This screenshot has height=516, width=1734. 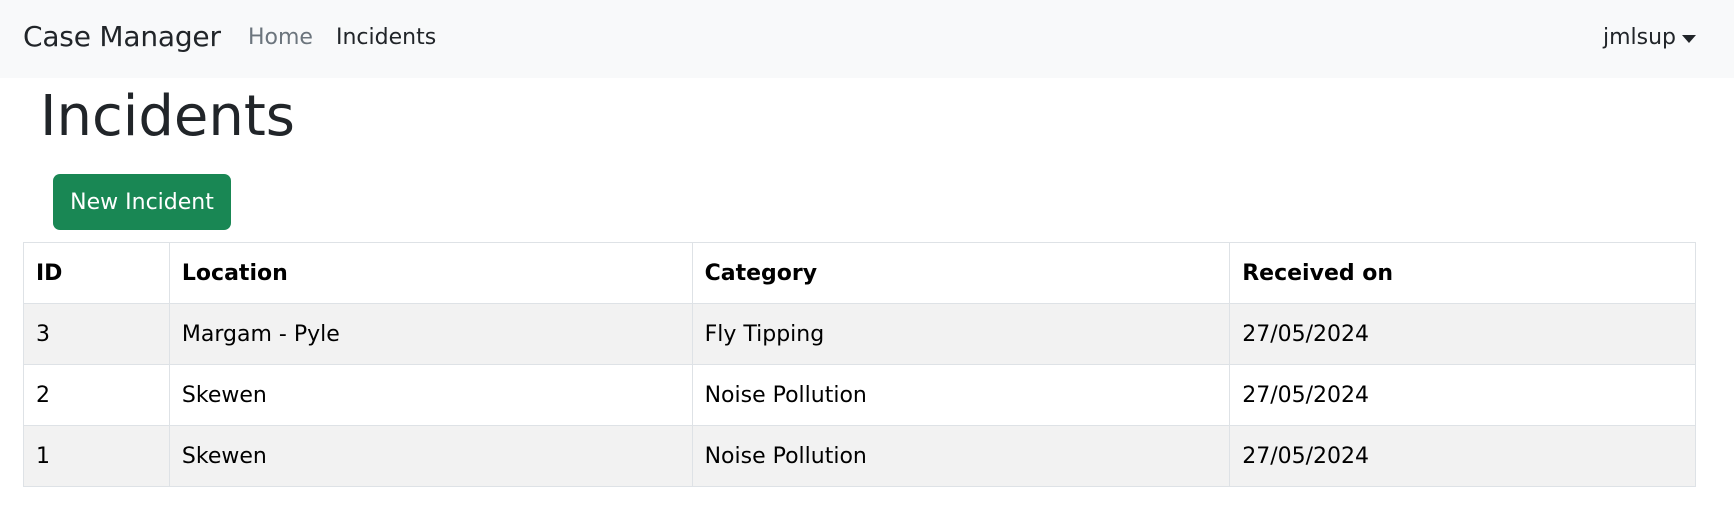 What do you see at coordinates (280, 38) in the screenshot?
I see `nav-link-home: Home` at bounding box center [280, 38].